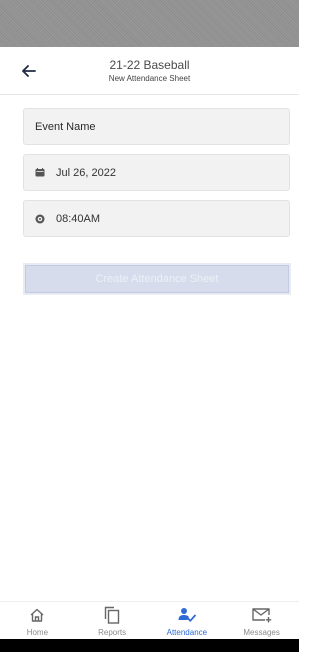 Image resolution: width=320 pixels, height=652 pixels. What do you see at coordinates (86, 172) in the screenshot?
I see `date-value: Jul 26, 2022` at bounding box center [86, 172].